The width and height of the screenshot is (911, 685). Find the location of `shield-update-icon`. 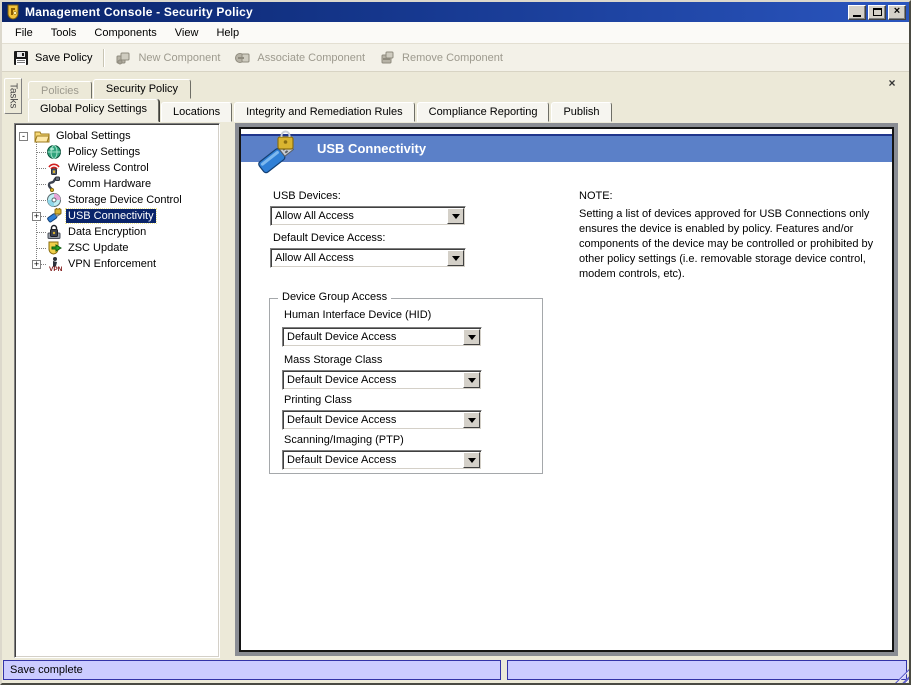

shield-update-icon is located at coordinates (55, 248).